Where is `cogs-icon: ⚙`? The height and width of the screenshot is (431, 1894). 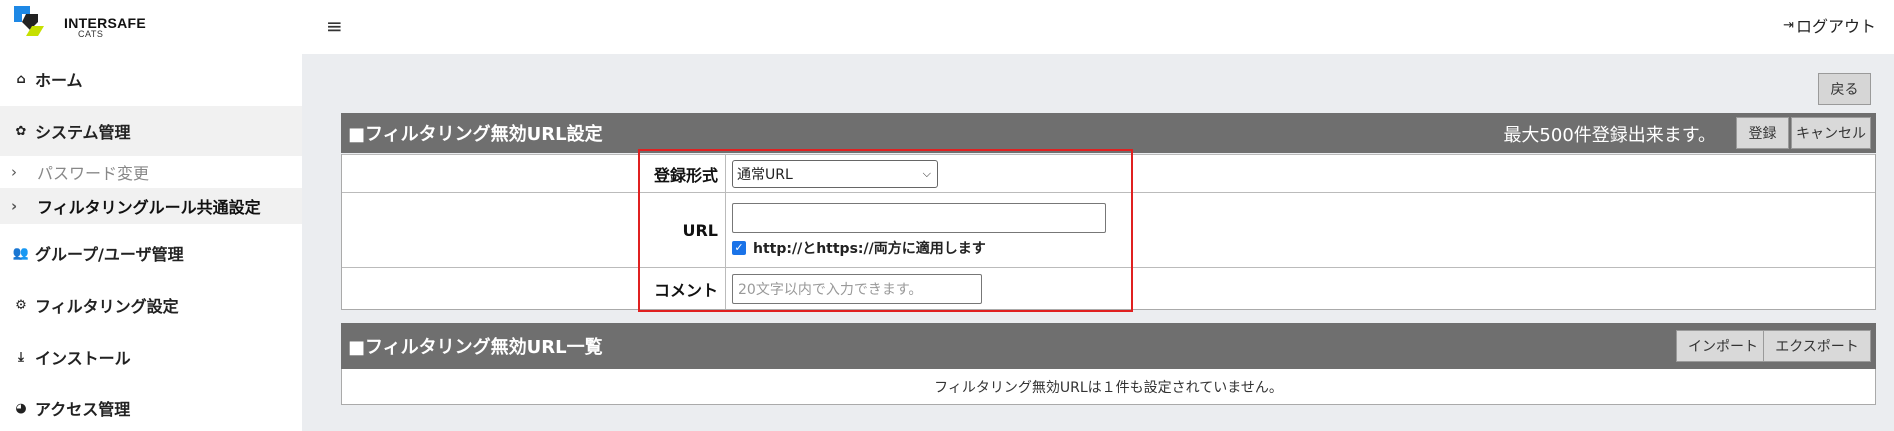
cogs-icon: ⚙ is located at coordinates (21, 305).